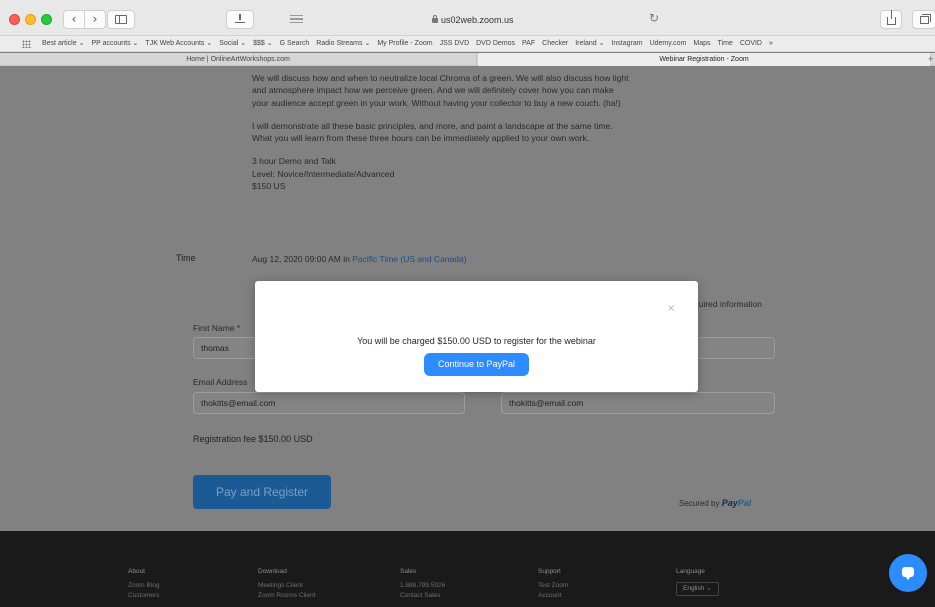 The width and height of the screenshot is (935, 607). What do you see at coordinates (771, 43) in the screenshot?
I see `bookmark-item: »` at bounding box center [771, 43].